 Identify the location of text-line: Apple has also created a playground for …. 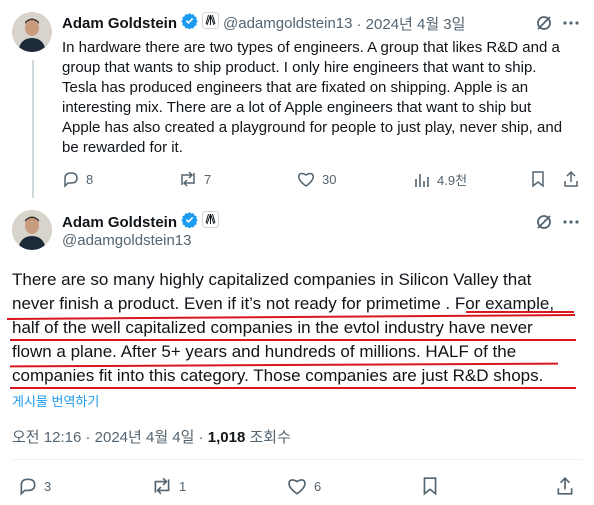
(312, 127).